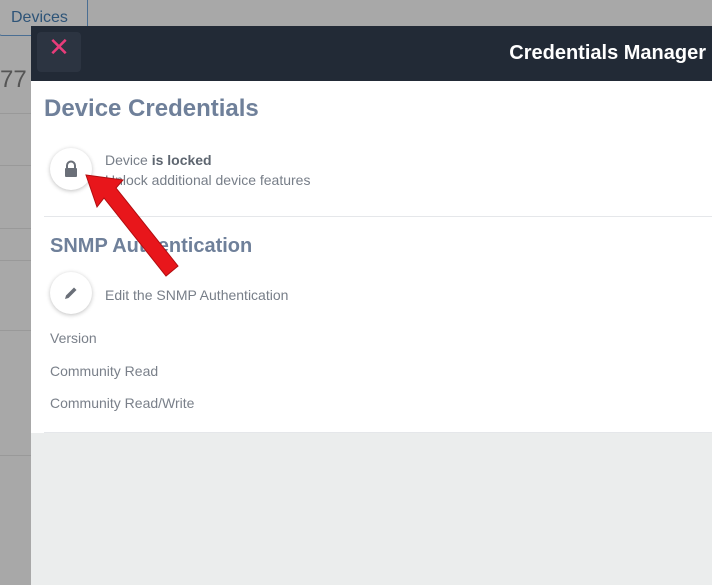 Image resolution: width=712 pixels, height=585 pixels. What do you see at coordinates (59, 47) in the screenshot?
I see `close-icon: ✕` at bounding box center [59, 47].